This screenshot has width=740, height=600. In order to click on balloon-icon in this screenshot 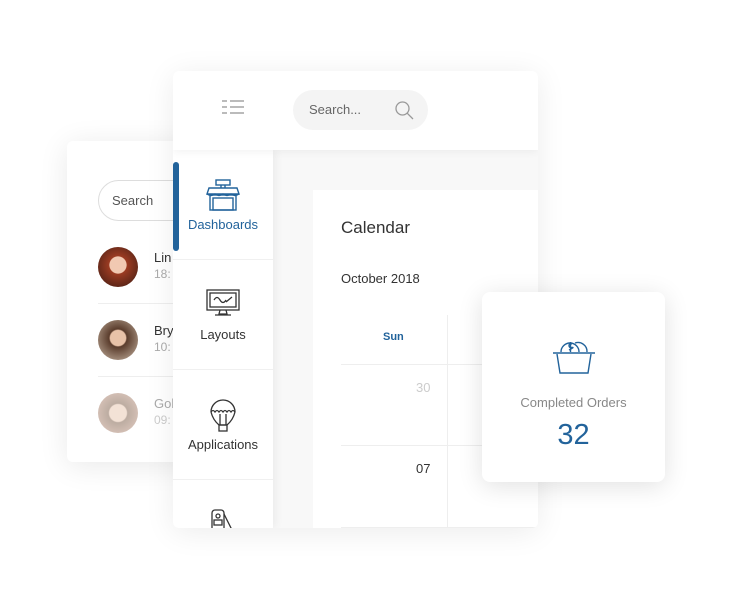, I will do `click(223, 415)`.